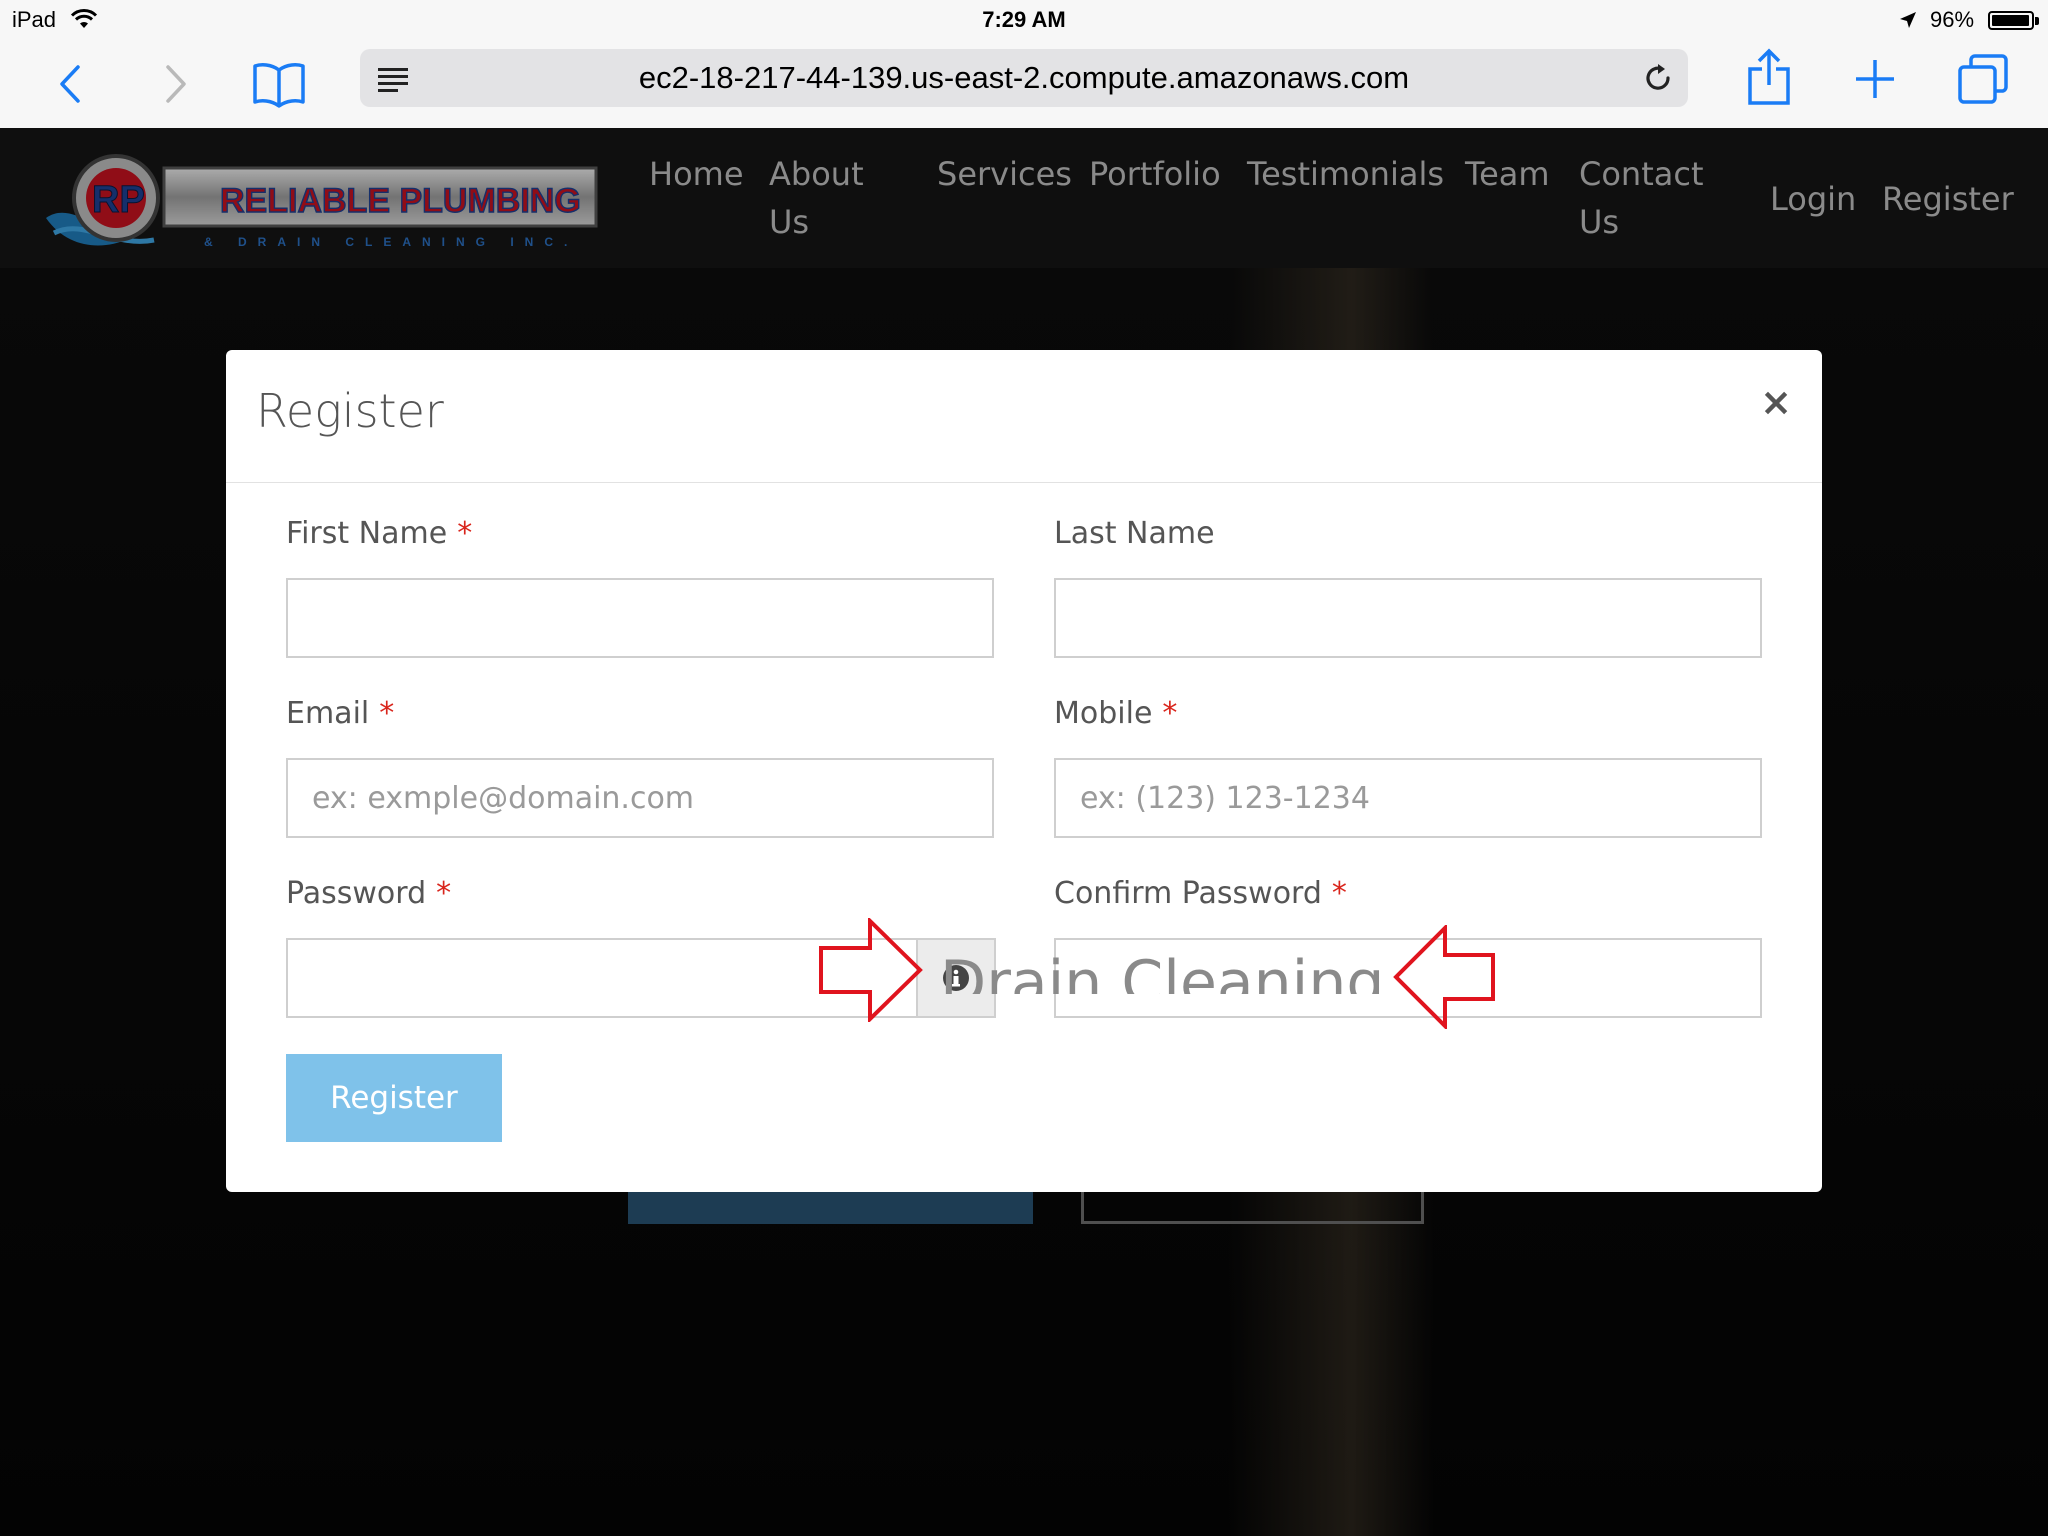 The image size is (2048, 1536). What do you see at coordinates (1024, 416) in the screenshot?
I see `modal-header: Register ×` at bounding box center [1024, 416].